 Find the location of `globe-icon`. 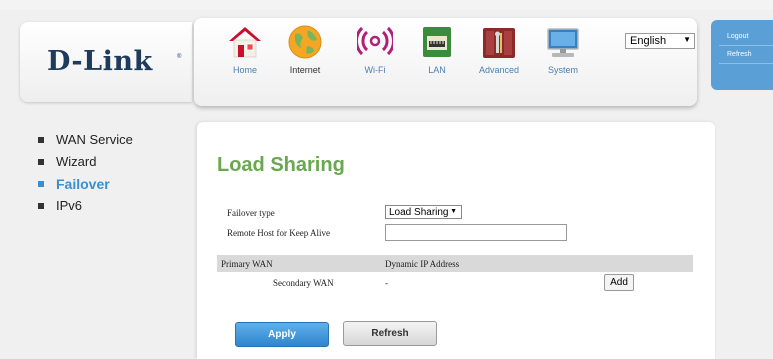

globe-icon is located at coordinates (305, 42).